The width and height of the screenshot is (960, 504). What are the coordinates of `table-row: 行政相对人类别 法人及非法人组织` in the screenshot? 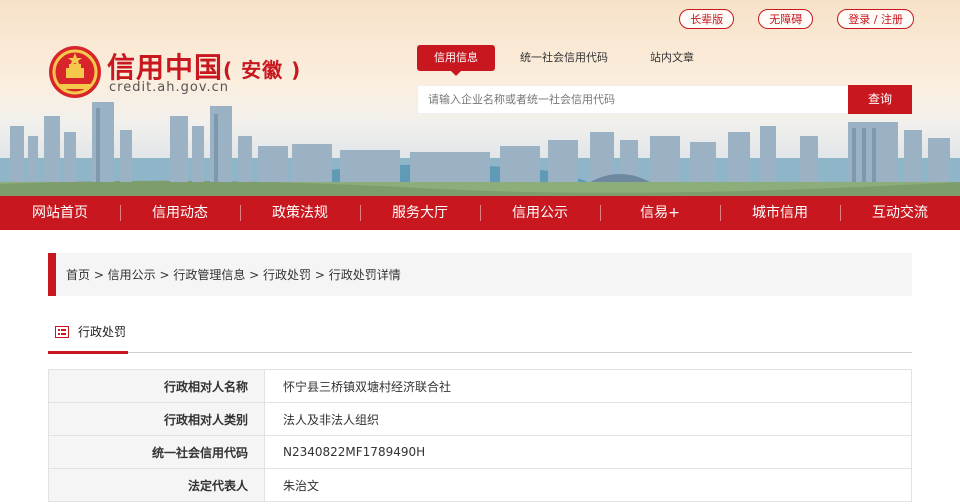 It's located at (480, 419).